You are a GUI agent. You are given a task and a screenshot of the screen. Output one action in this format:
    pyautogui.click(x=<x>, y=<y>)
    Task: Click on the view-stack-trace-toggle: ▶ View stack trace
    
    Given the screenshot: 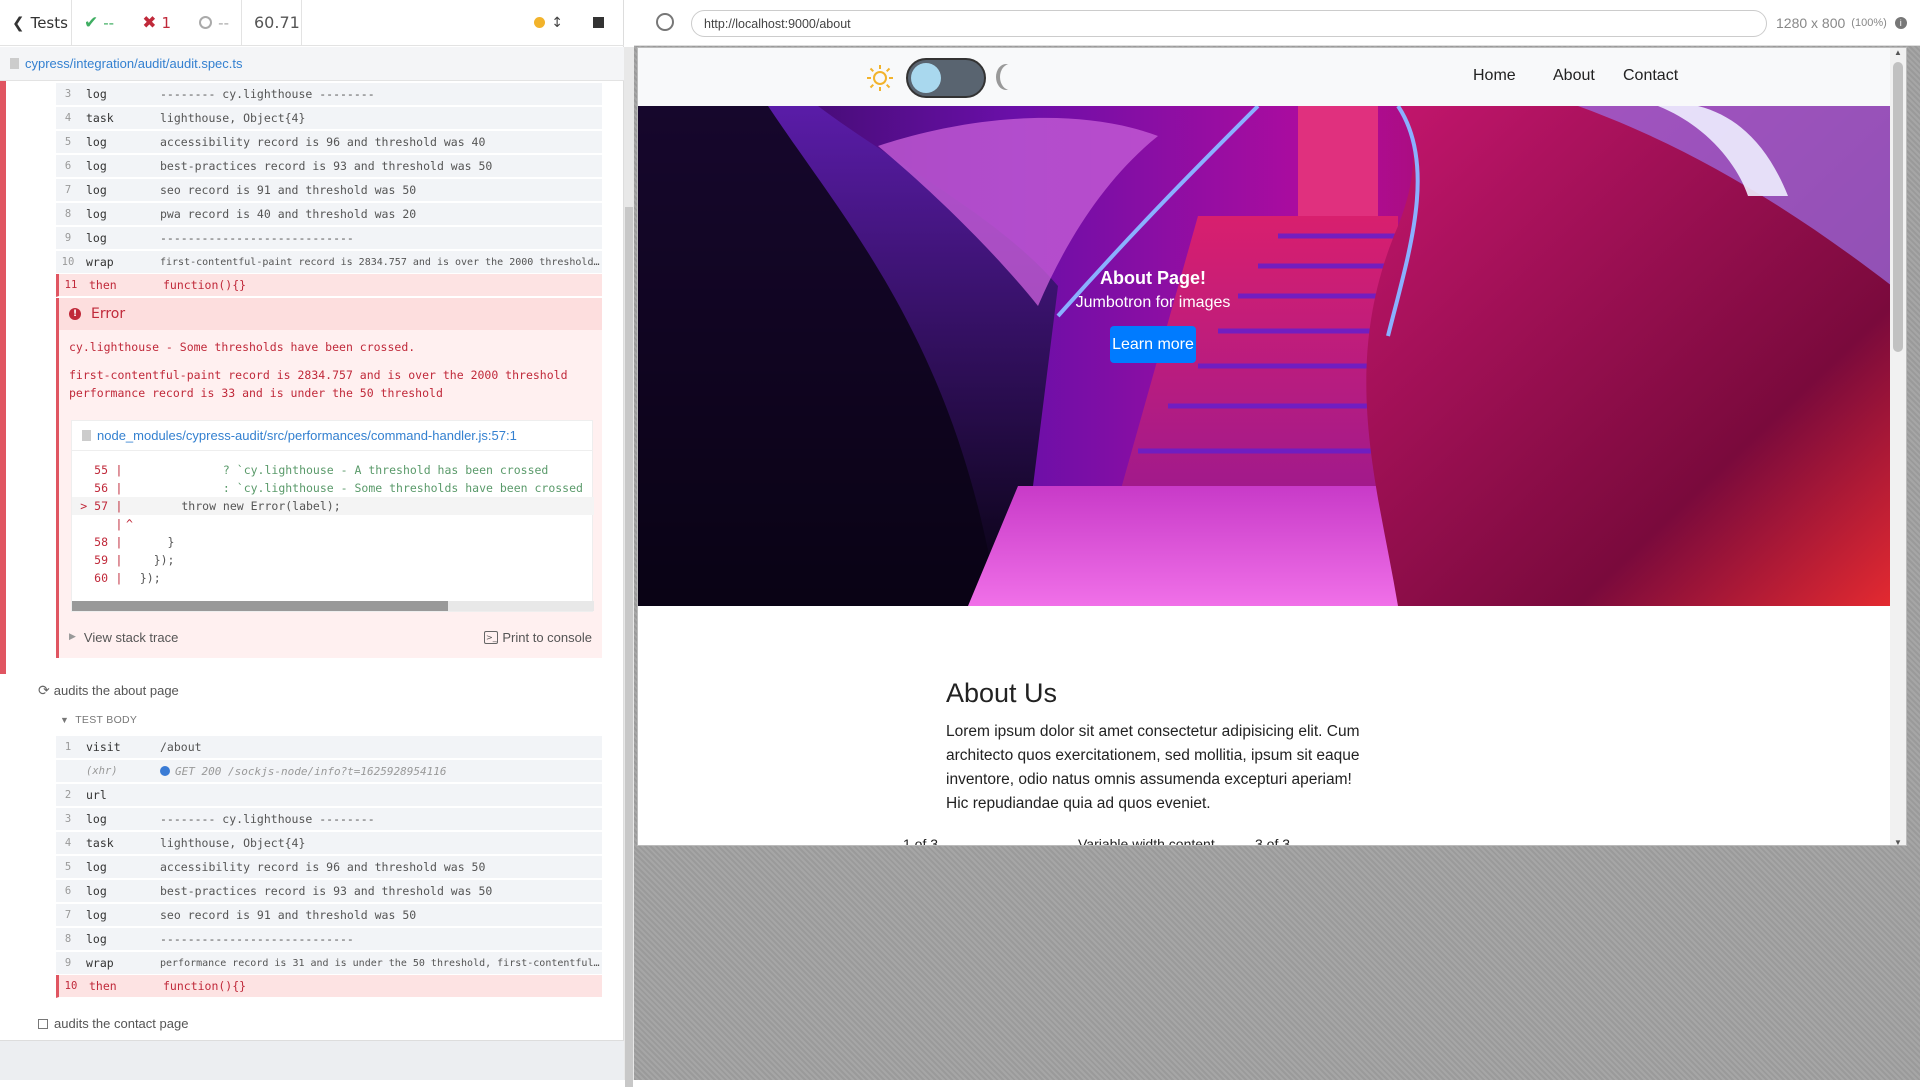 What is the action you would take?
    pyautogui.click(x=123, y=637)
    